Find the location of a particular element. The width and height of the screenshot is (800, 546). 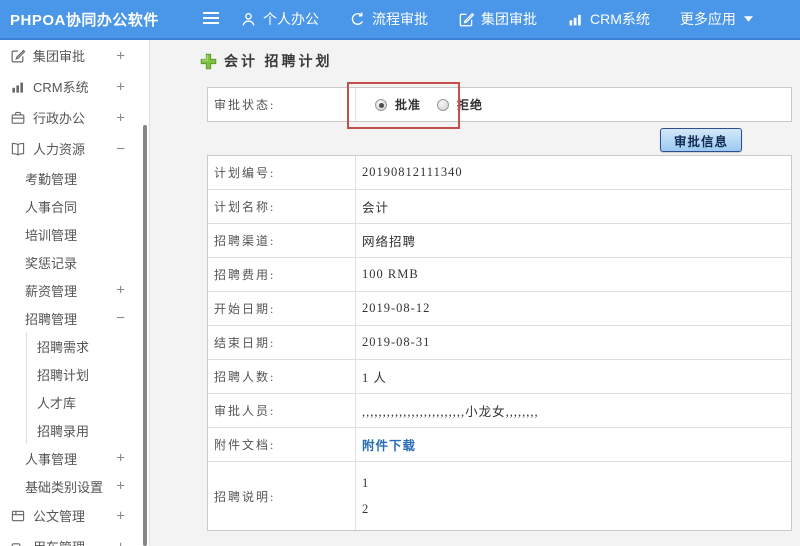

nav-item-label: CRM系统 is located at coordinates (620, 19).